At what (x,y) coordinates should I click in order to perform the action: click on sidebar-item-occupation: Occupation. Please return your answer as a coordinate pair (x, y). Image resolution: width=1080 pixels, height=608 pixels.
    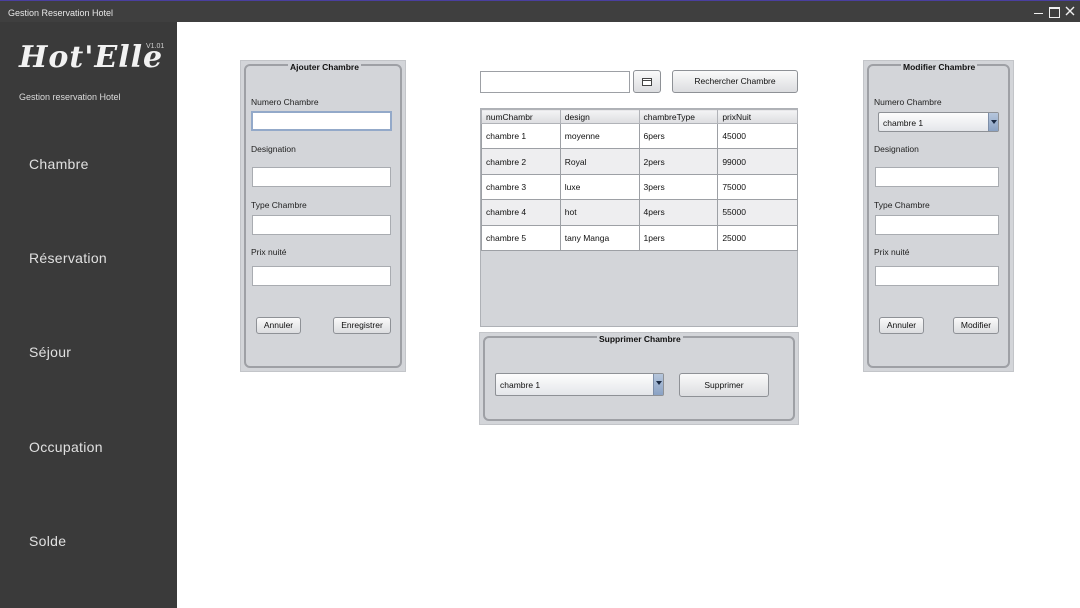
    Looking at the image, I should click on (66, 447).